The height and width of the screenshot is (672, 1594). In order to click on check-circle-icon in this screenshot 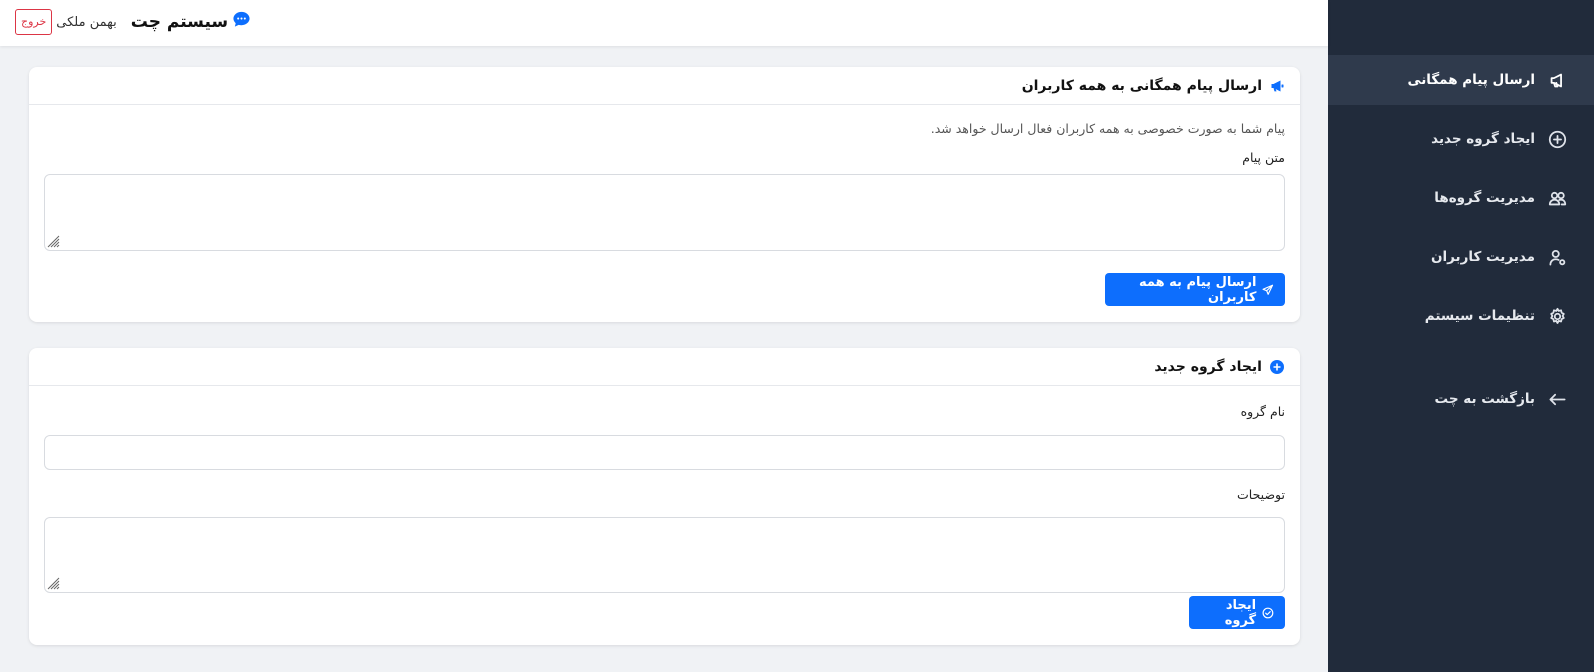, I will do `click(1268, 612)`.